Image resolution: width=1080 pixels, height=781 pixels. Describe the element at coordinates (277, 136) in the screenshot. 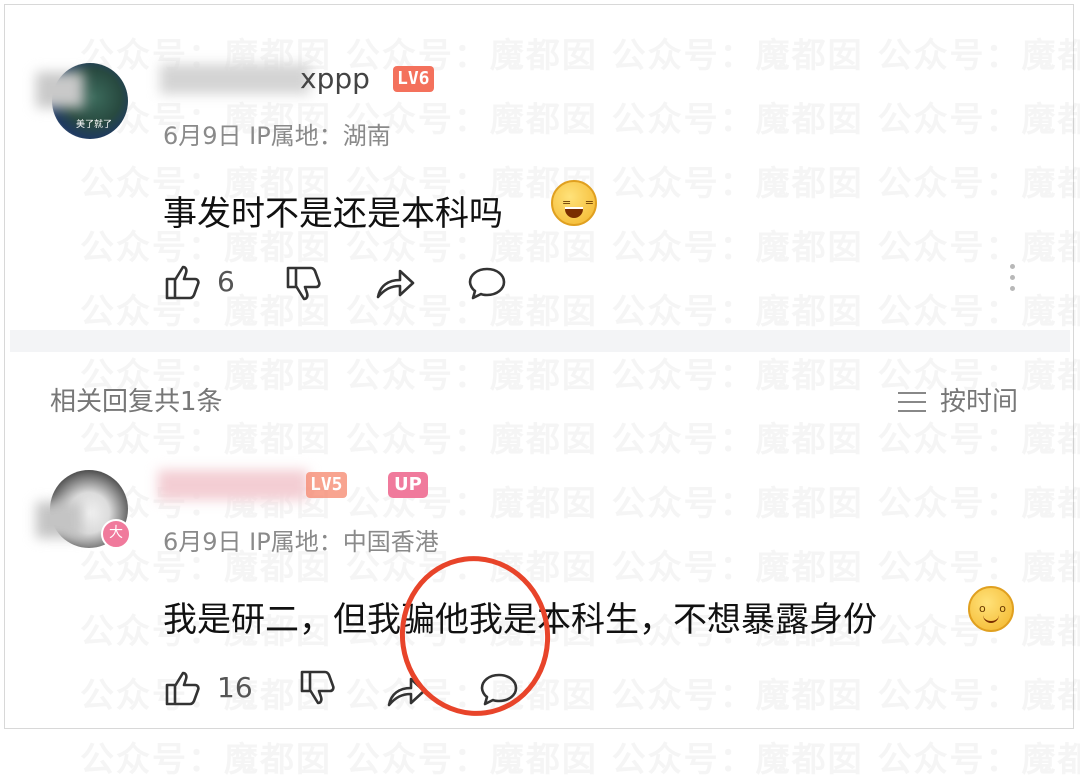

I see `comment-meta: 6月9日 IP属地：湖南` at that location.